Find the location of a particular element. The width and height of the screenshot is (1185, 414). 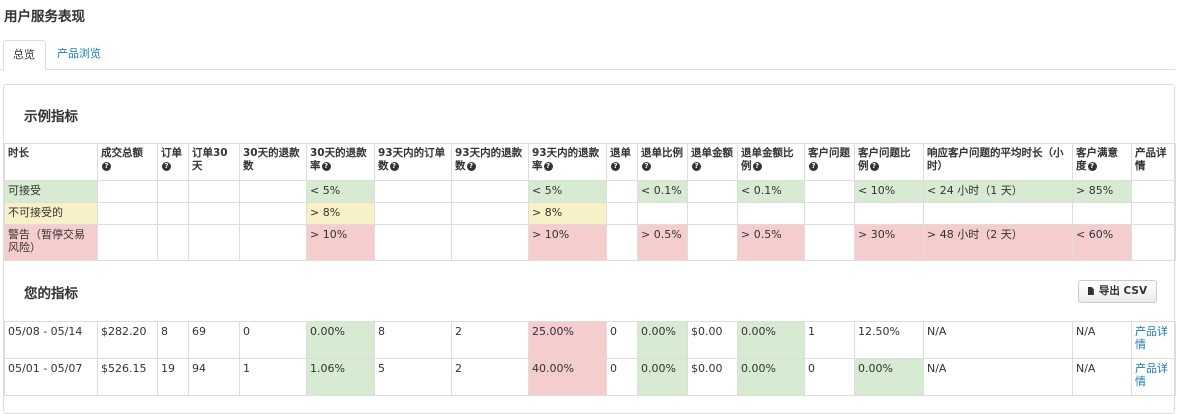

row-label: 不可接受的 is located at coordinates (51, 213).